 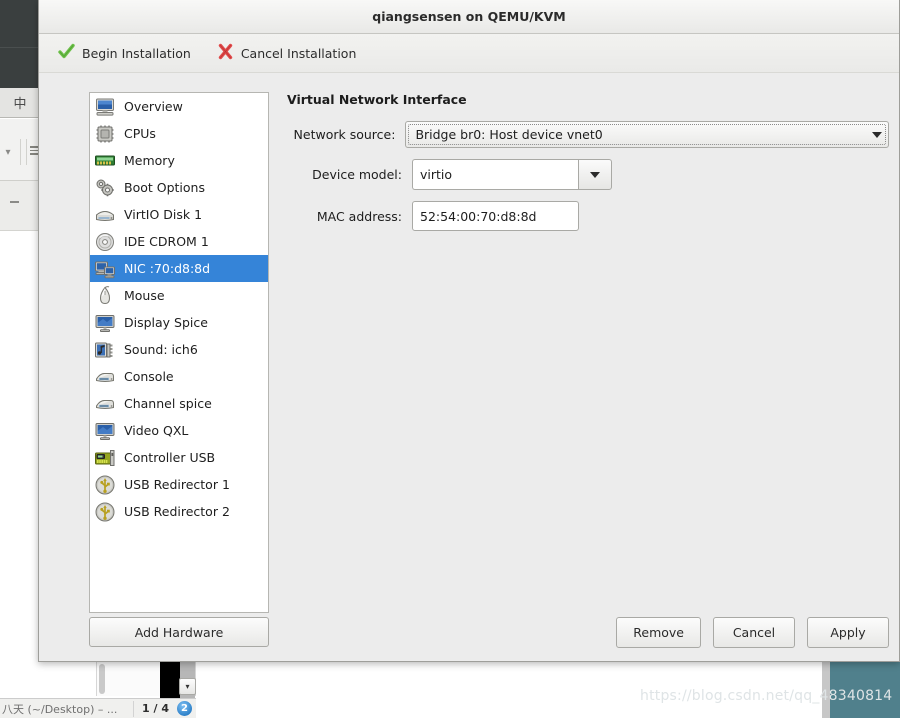 I want to click on mac-address-row: MAC address: 52:54:00:70:d8:8d, so click(x=588, y=216).